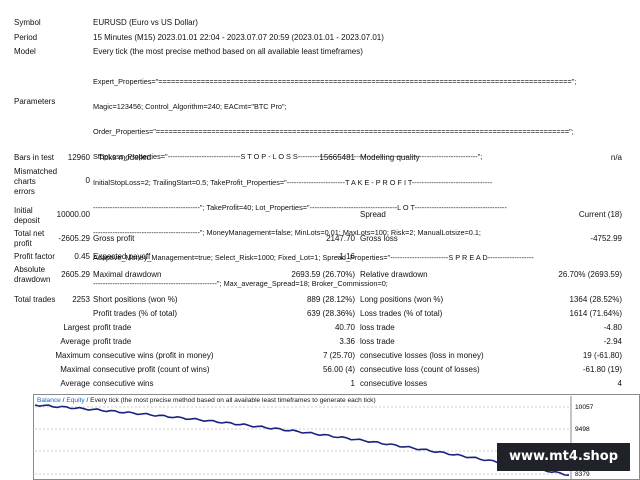  What do you see at coordinates (394, 274) in the screenshot?
I see `reldd-label: Relative drawdown` at bounding box center [394, 274].